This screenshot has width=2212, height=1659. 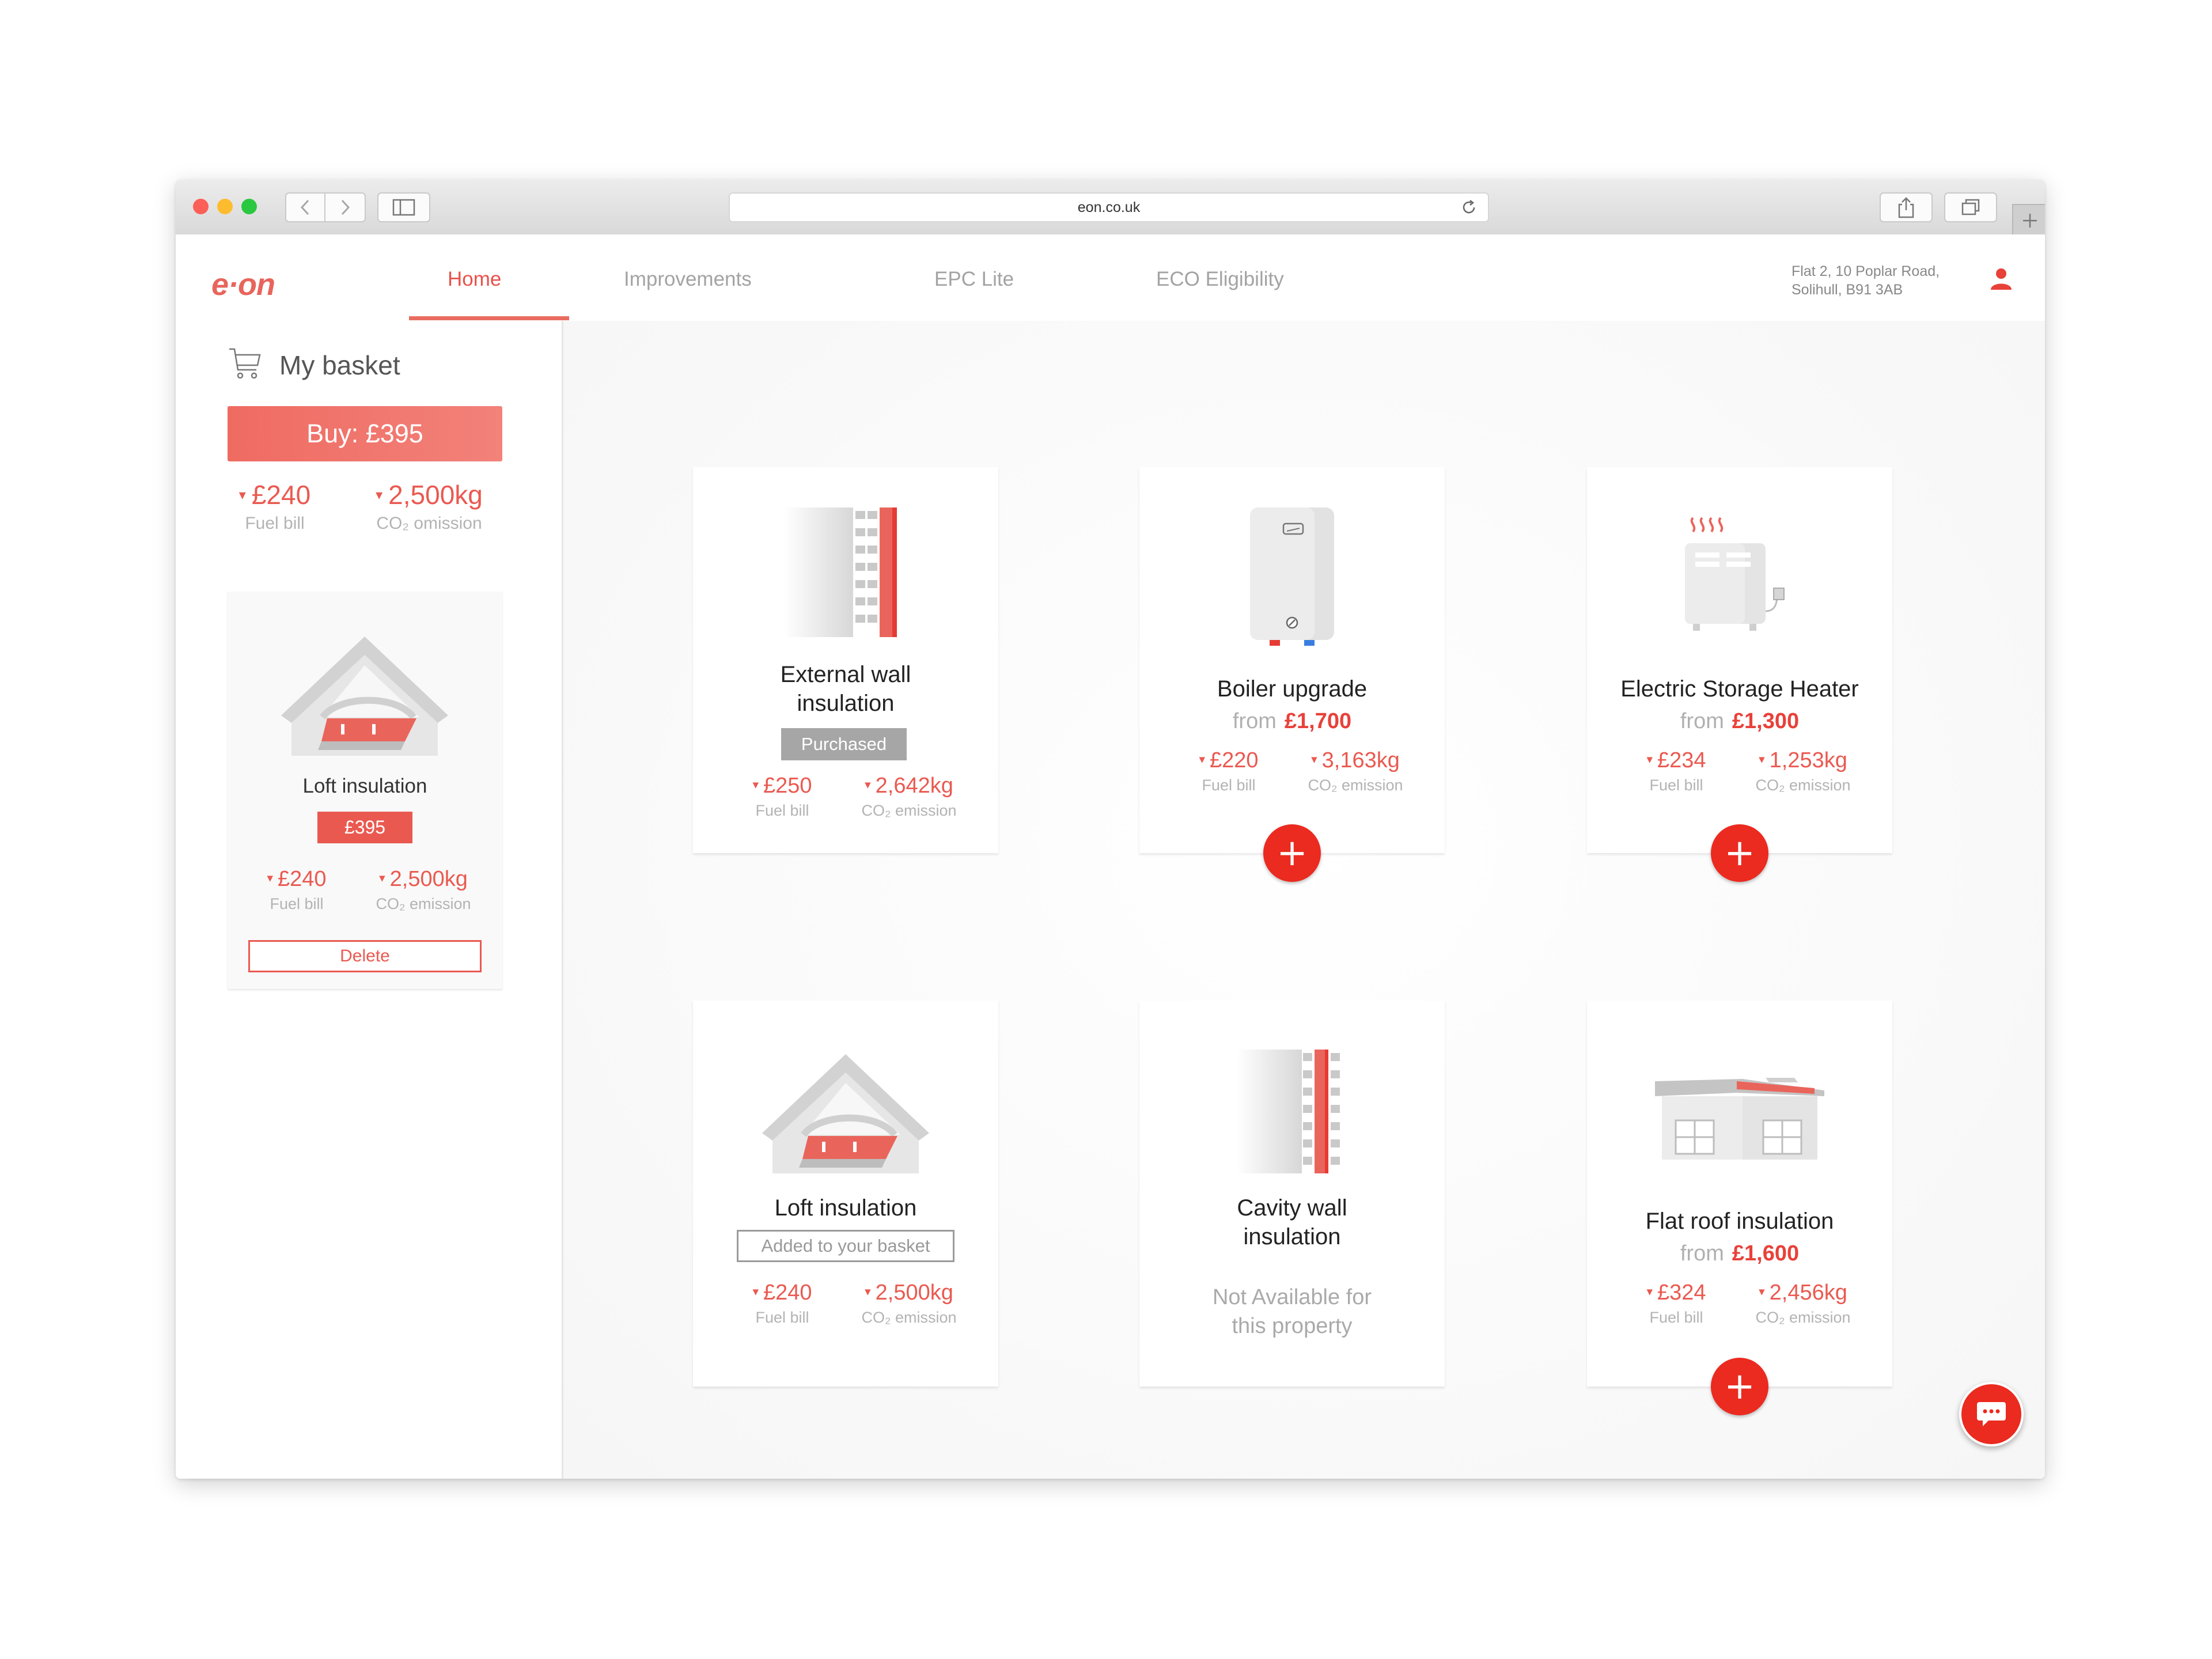 What do you see at coordinates (840, 572) in the screenshot?
I see `external-wall-icon` at bounding box center [840, 572].